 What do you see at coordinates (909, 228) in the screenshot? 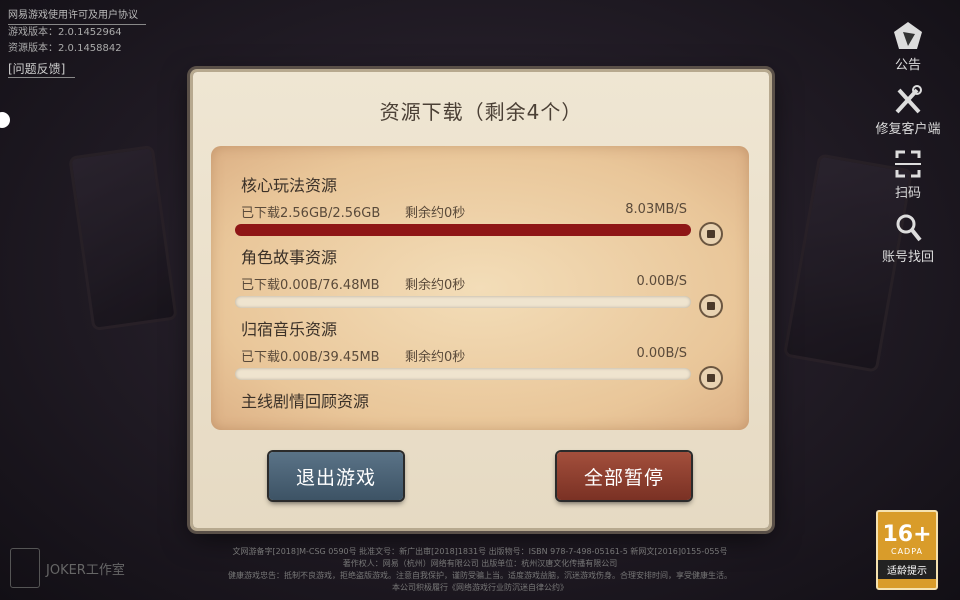
I see `account-recovery-icon` at bounding box center [909, 228].